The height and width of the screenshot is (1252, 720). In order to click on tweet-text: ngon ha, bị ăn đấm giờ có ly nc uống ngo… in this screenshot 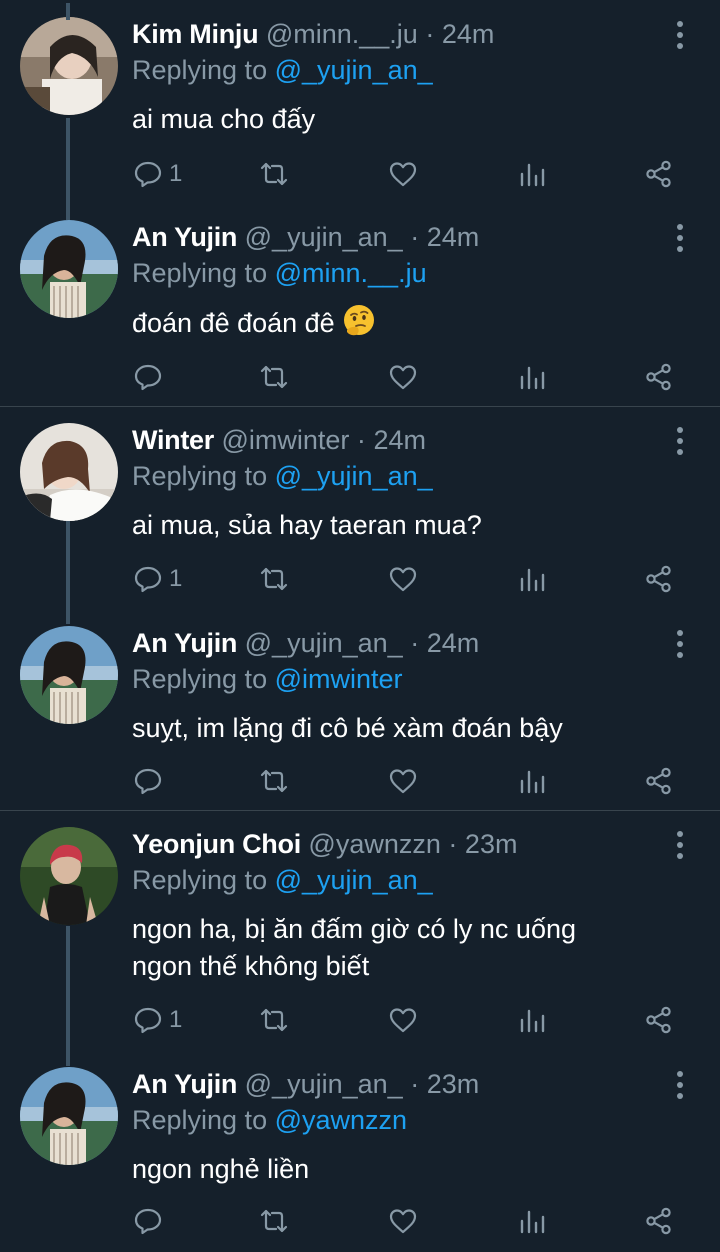, I will do `click(354, 947)`.